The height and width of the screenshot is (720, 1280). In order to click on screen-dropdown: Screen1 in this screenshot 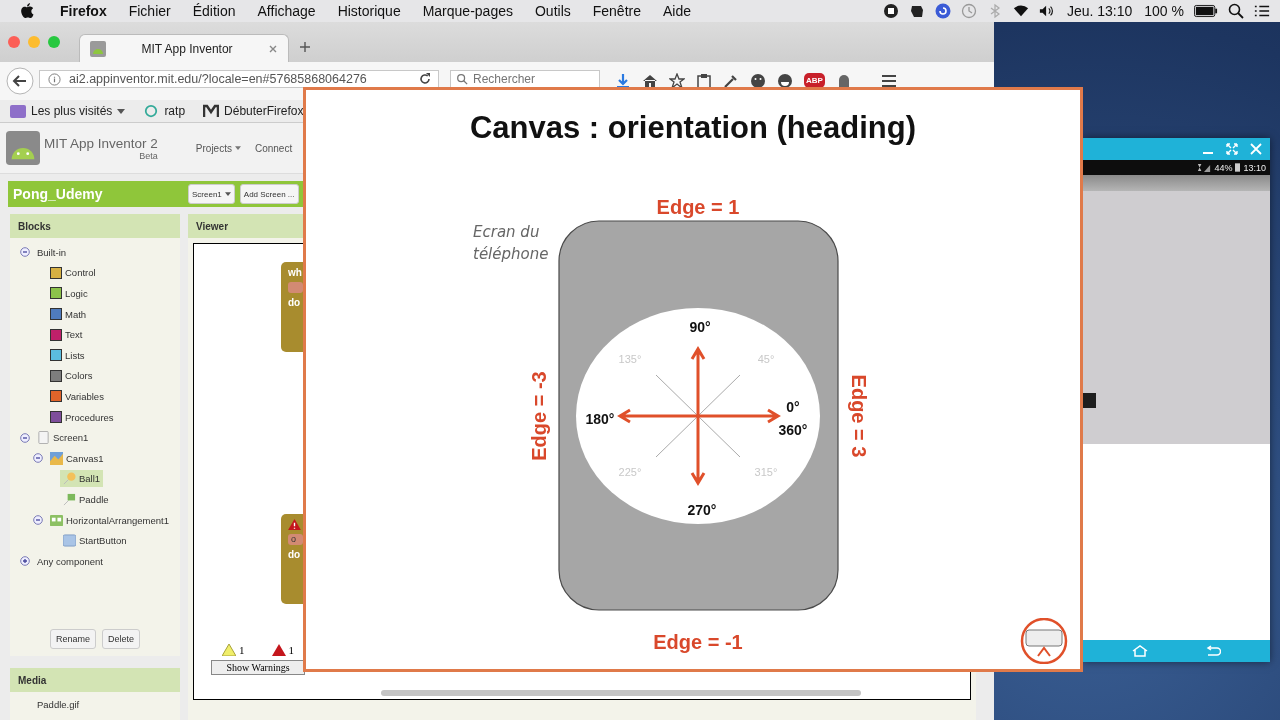, I will do `click(211, 194)`.